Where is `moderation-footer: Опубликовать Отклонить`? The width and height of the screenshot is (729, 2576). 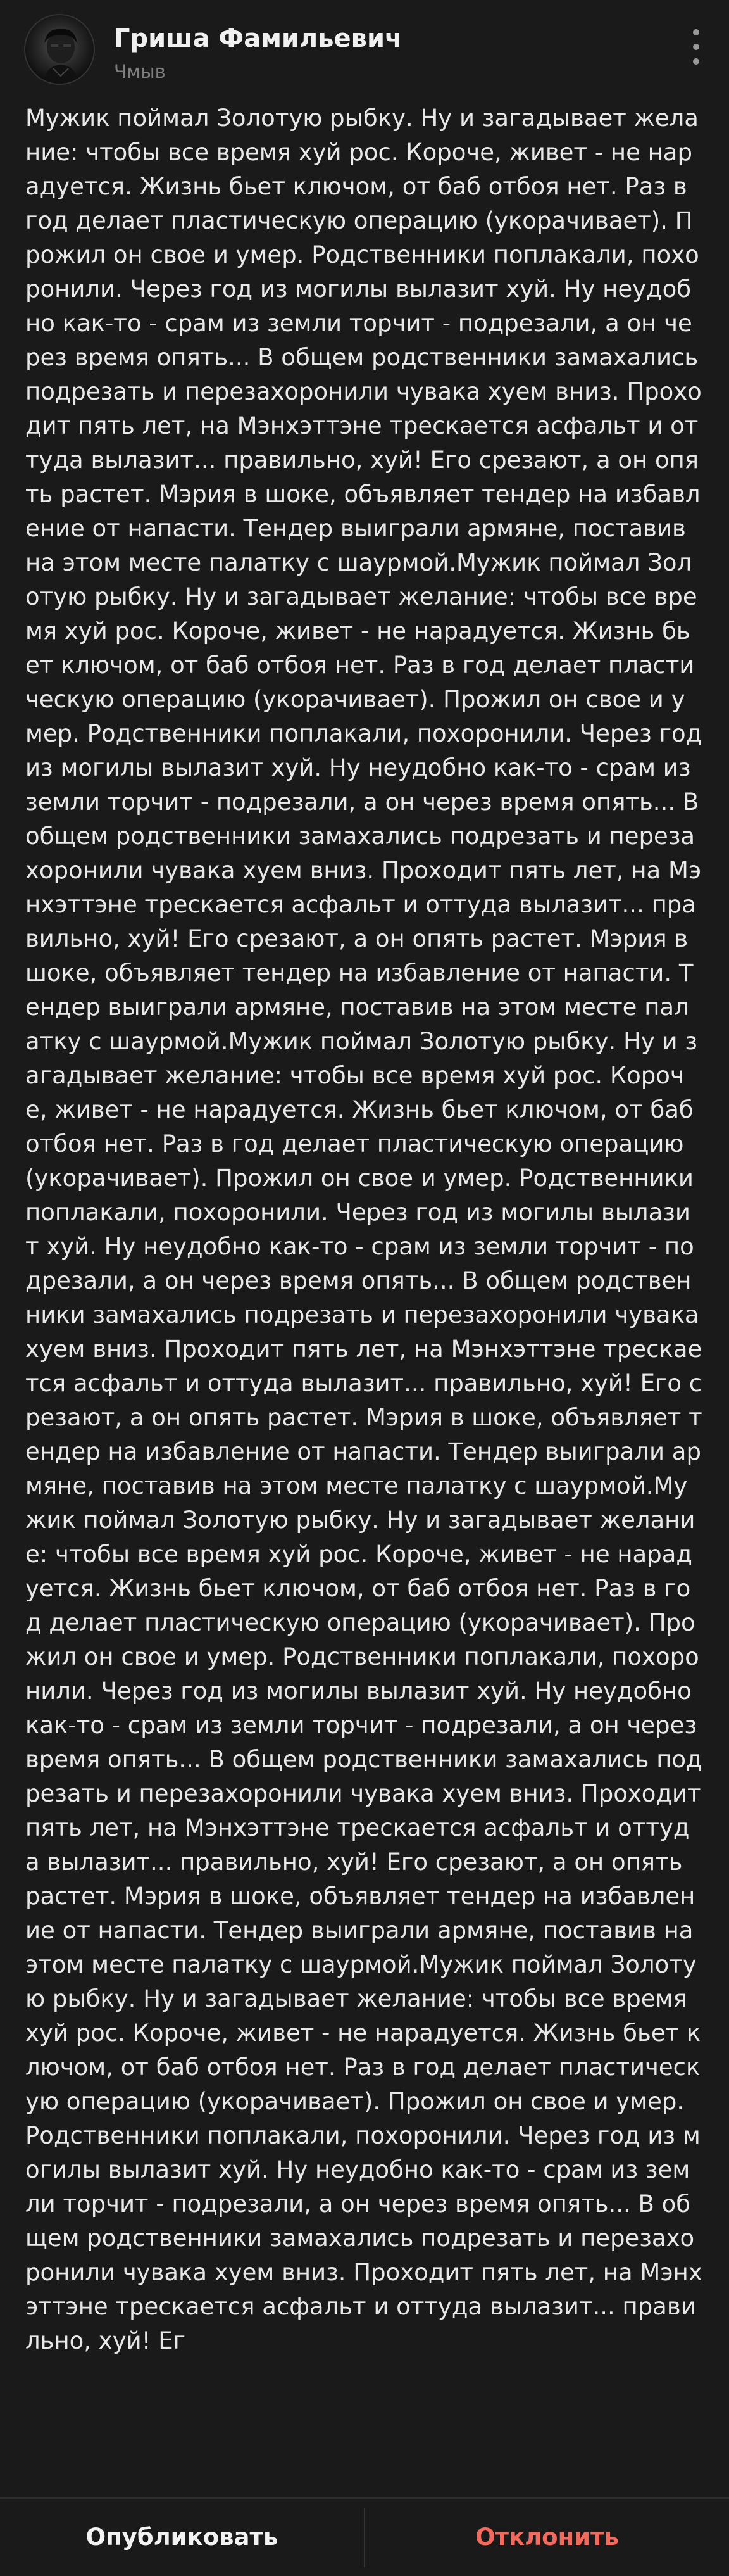
moderation-footer: Опубликовать Отклонить is located at coordinates (364, 2536).